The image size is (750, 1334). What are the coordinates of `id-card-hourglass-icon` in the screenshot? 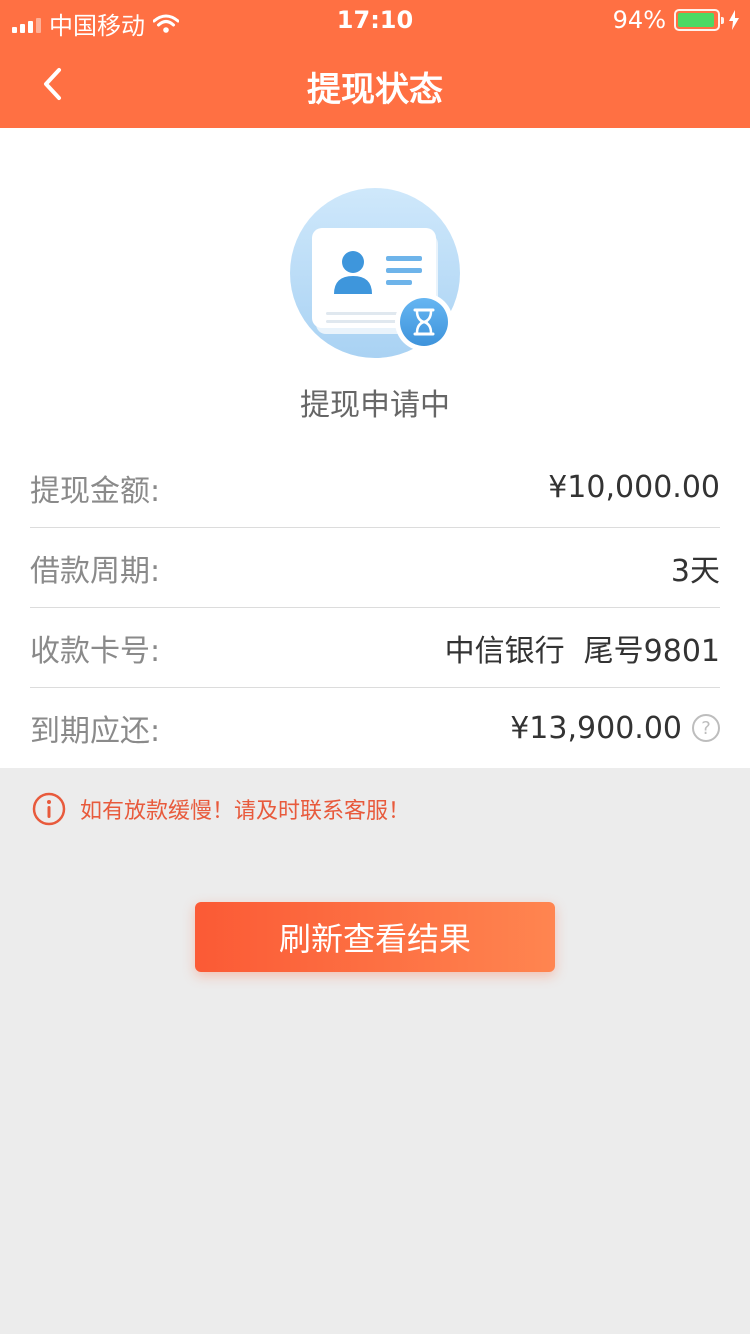 It's located at (375, 273).